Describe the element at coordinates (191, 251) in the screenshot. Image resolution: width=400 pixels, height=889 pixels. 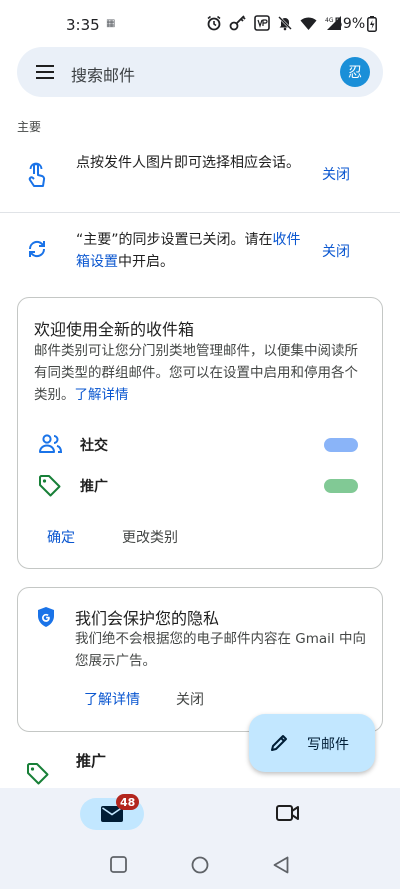
I see `tip-text: “主要”的同步设置已关闭。请在收件箱设置中开启。` at that location.